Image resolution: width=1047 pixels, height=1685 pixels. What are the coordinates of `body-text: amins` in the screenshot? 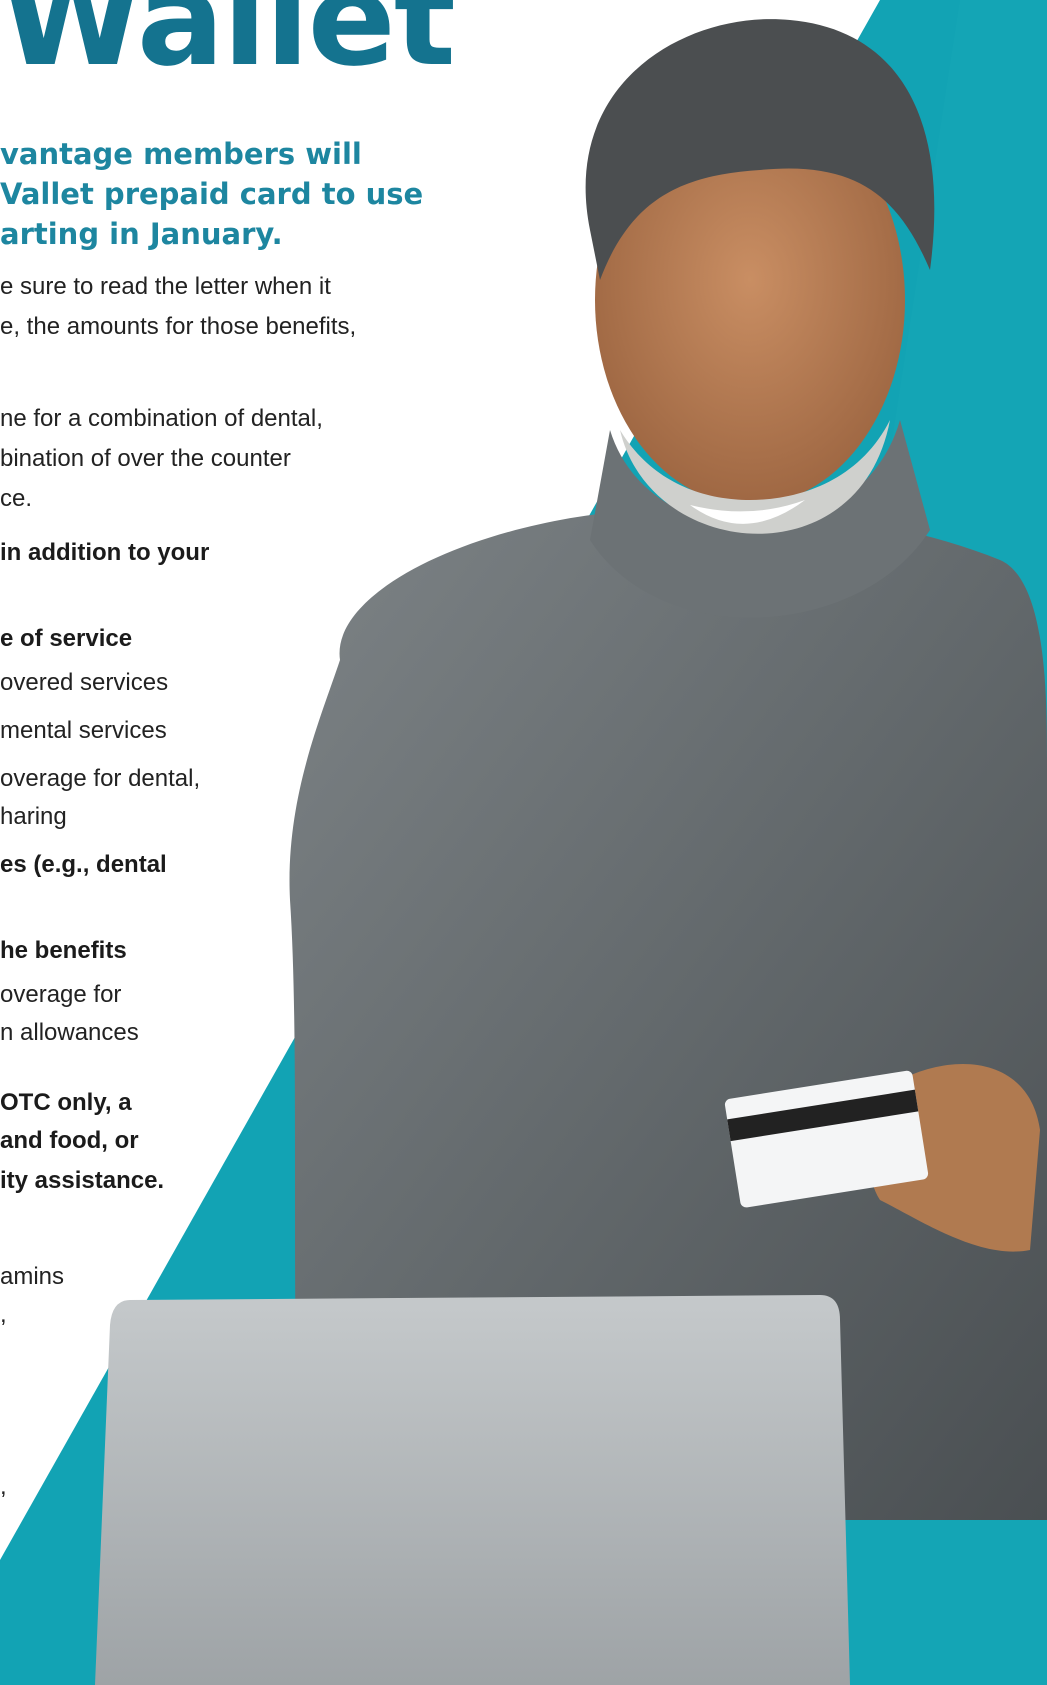 It's located at (32, 1276).